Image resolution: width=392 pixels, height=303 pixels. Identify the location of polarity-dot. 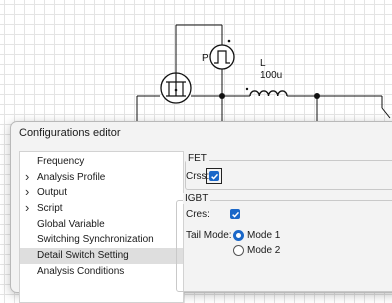
(247, 89).